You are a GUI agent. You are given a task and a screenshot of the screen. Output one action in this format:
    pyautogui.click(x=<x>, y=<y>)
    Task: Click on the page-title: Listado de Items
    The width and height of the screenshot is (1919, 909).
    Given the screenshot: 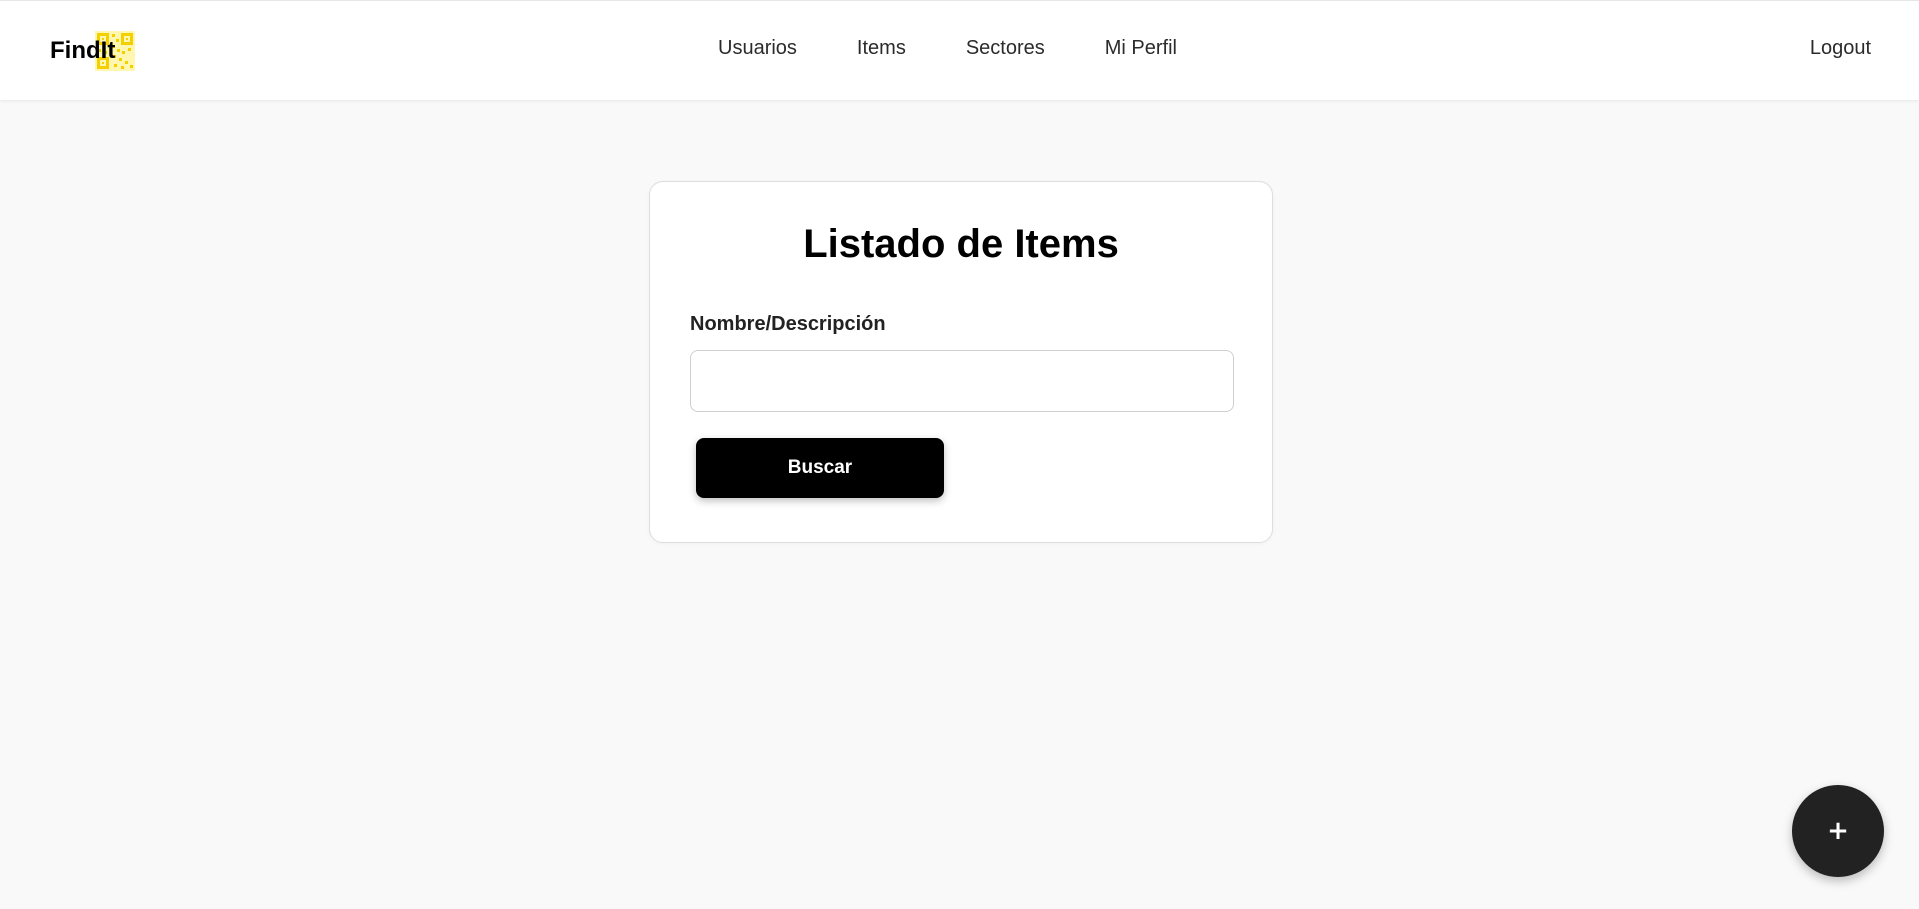 What is the action you would take?
    pyautogui.click(x=961, y=244)
    